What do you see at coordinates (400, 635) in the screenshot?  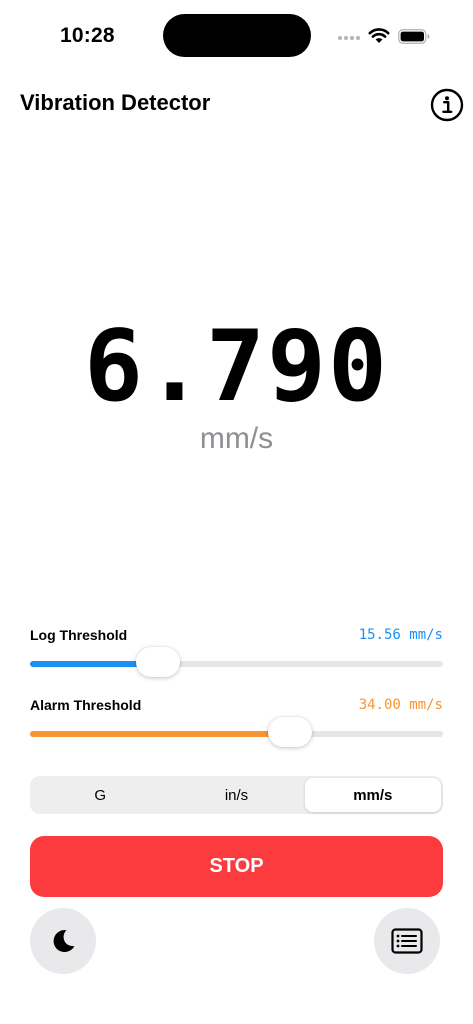 I see `log-threshold-value: 15.56 mm/s` at bounding box center [400, 635].